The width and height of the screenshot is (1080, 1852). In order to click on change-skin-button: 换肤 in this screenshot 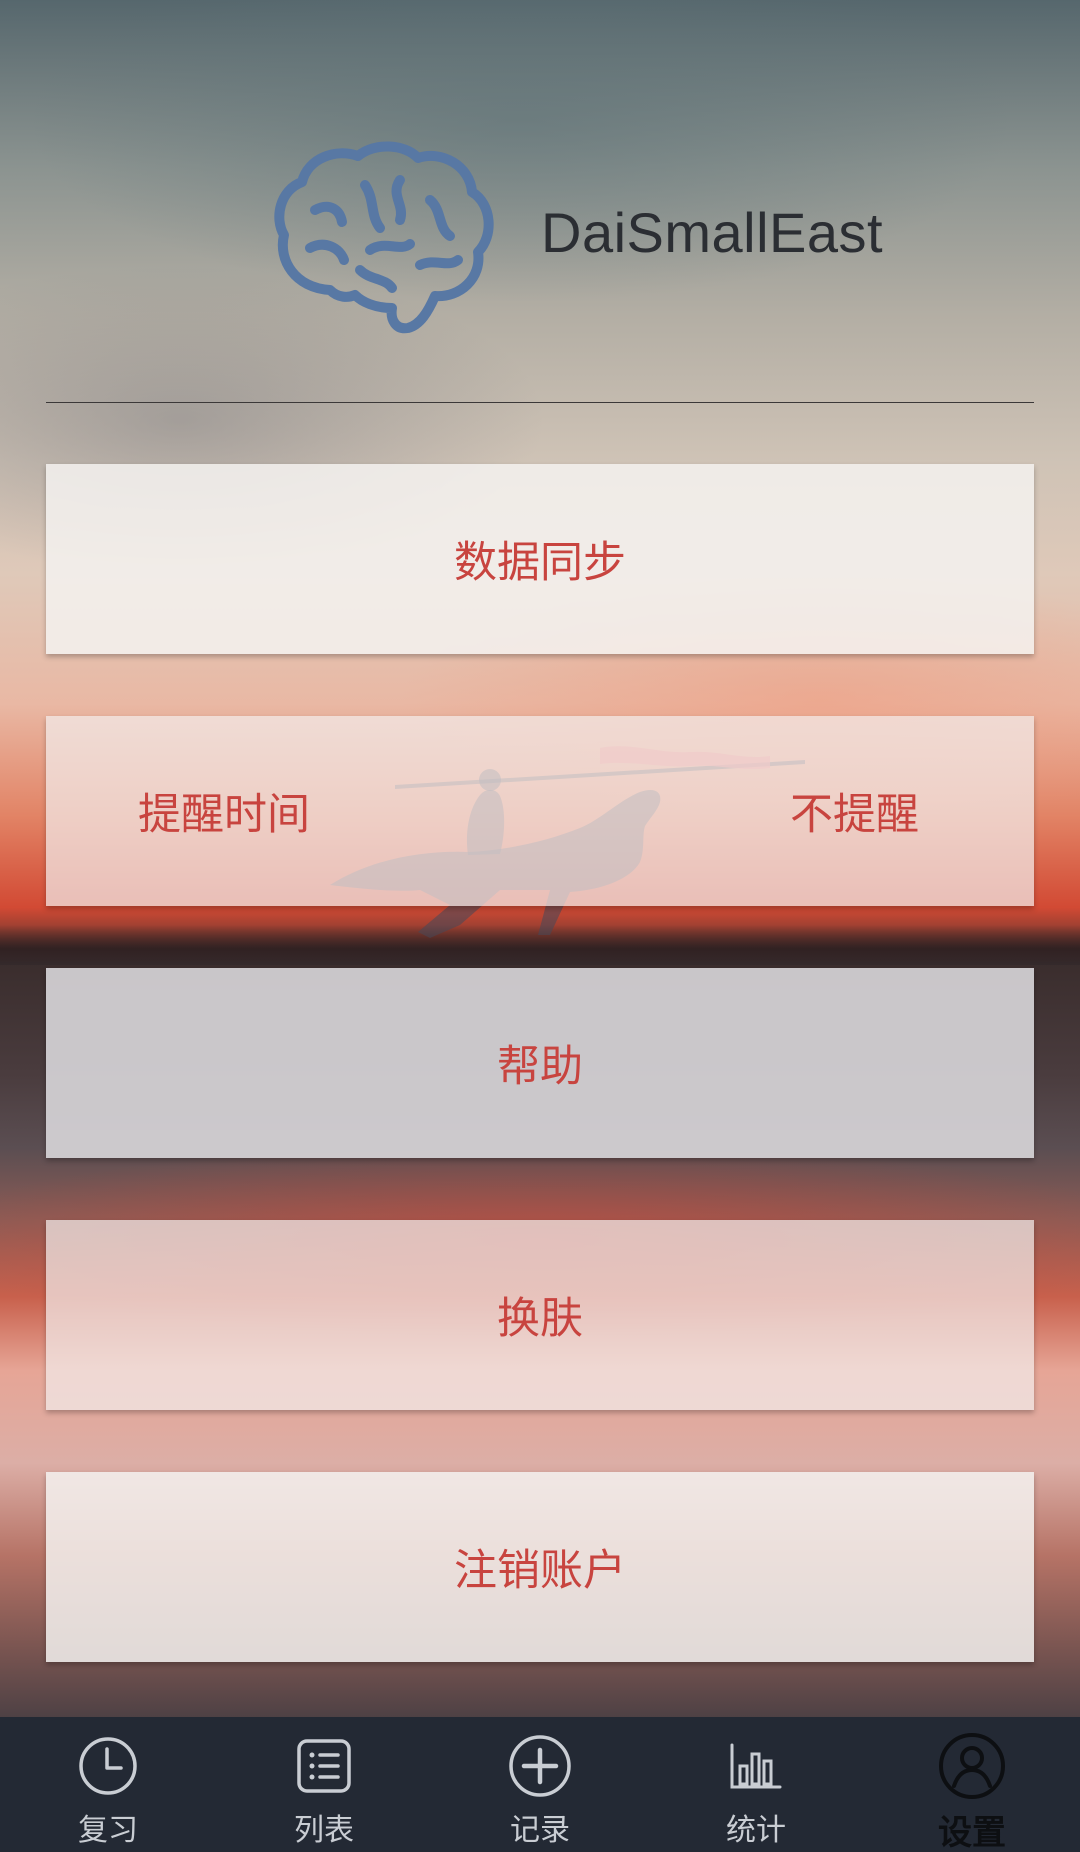, I will do `click(540, 1315)`.